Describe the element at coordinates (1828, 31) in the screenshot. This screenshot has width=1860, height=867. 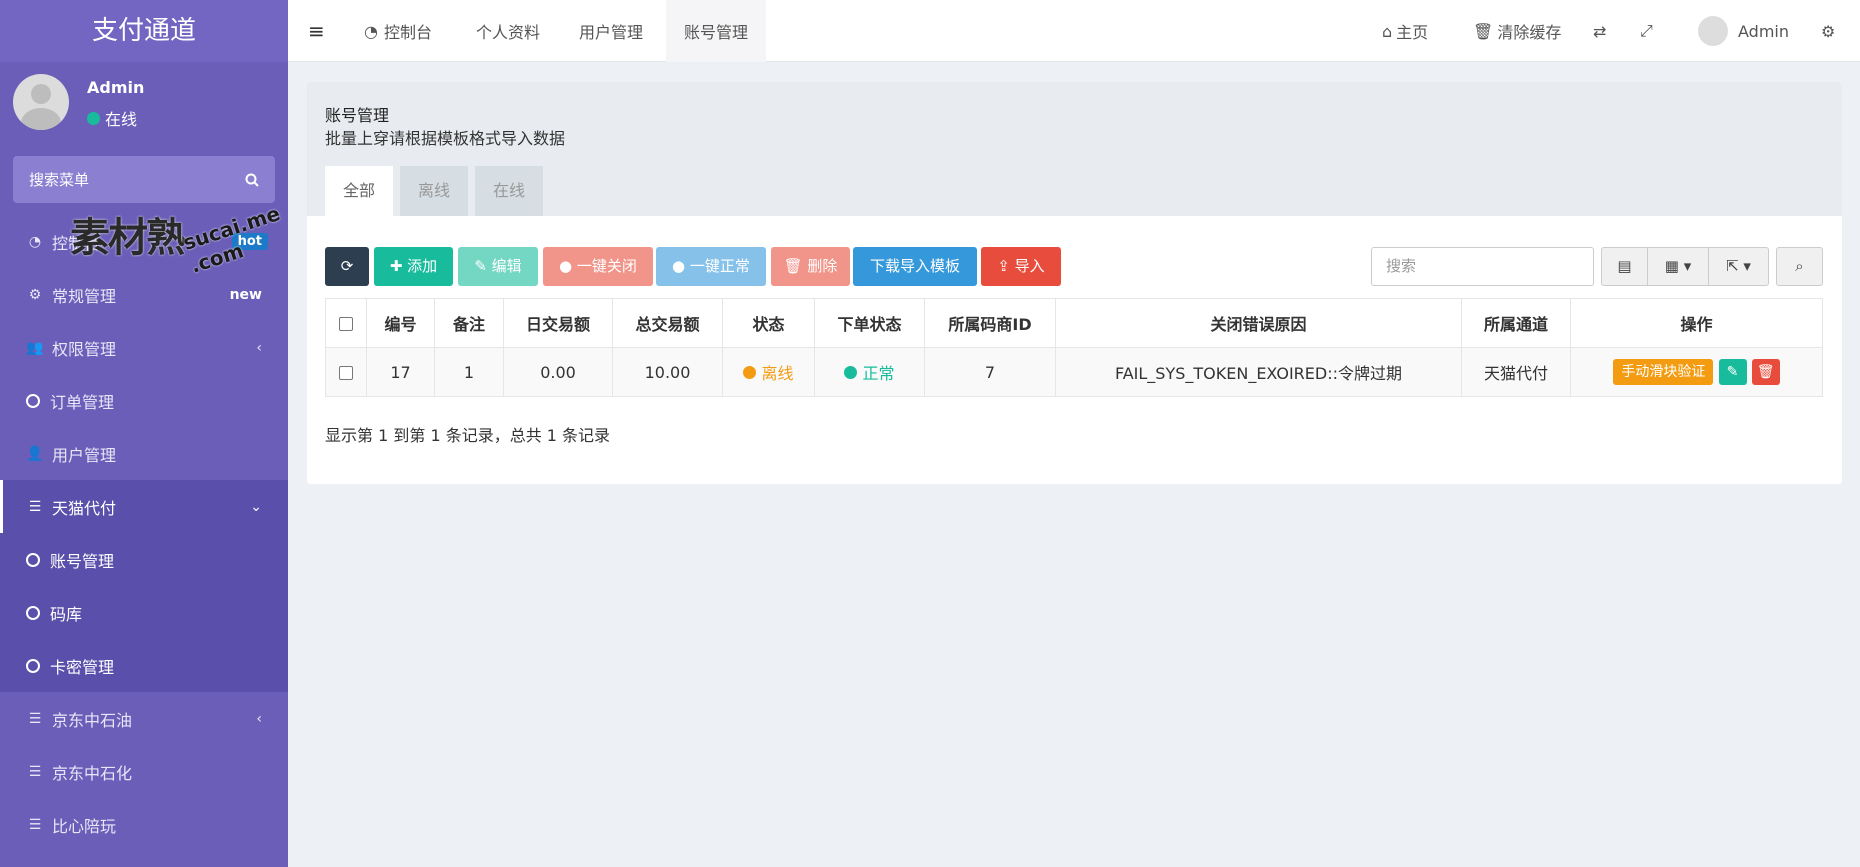
I see `settings-icon: ⚙` at that location.